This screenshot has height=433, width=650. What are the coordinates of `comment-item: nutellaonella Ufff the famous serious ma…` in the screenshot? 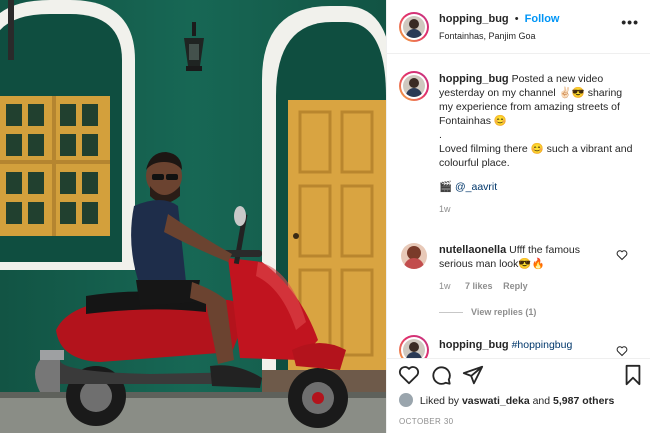 It's located at (525, 257).